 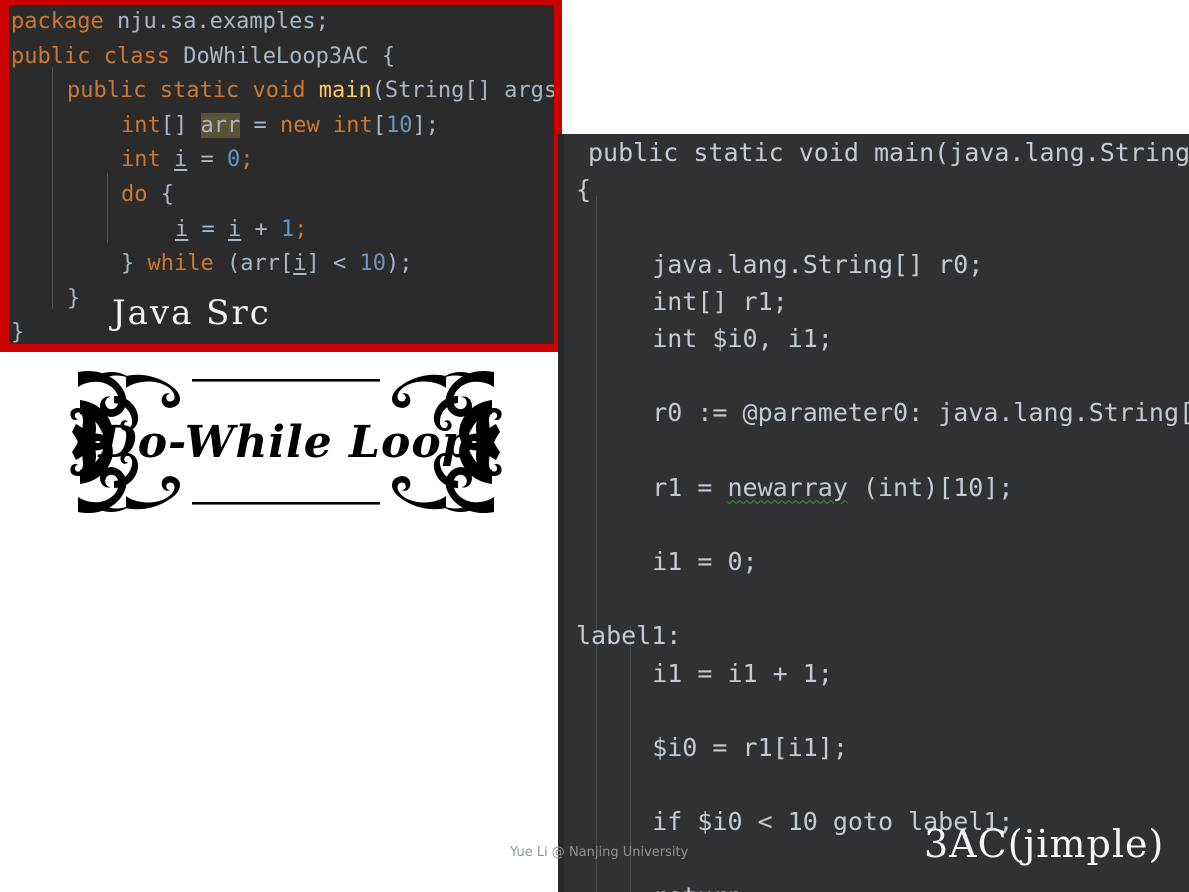 I want to click on jimple-line-10: r1 = newarray (int)[10];, so click(x=873, y=487).